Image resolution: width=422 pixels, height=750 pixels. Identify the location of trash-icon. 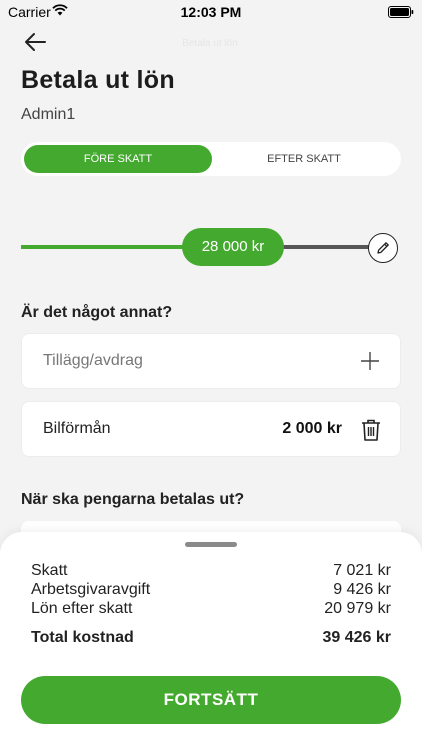
(371, 432).